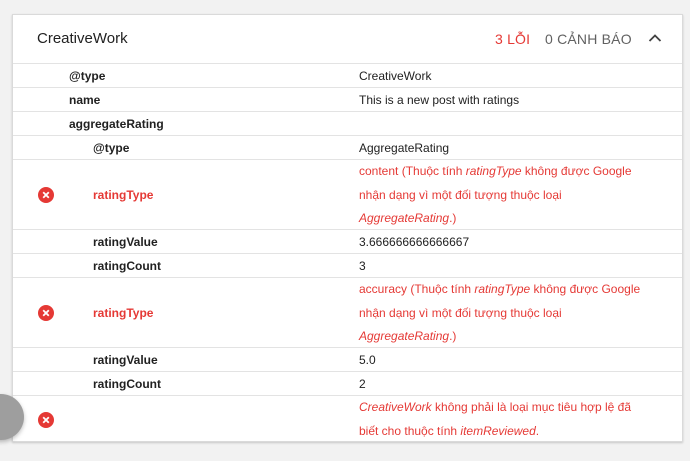  I want to click on chevron-up-icon, so click(655, 38).